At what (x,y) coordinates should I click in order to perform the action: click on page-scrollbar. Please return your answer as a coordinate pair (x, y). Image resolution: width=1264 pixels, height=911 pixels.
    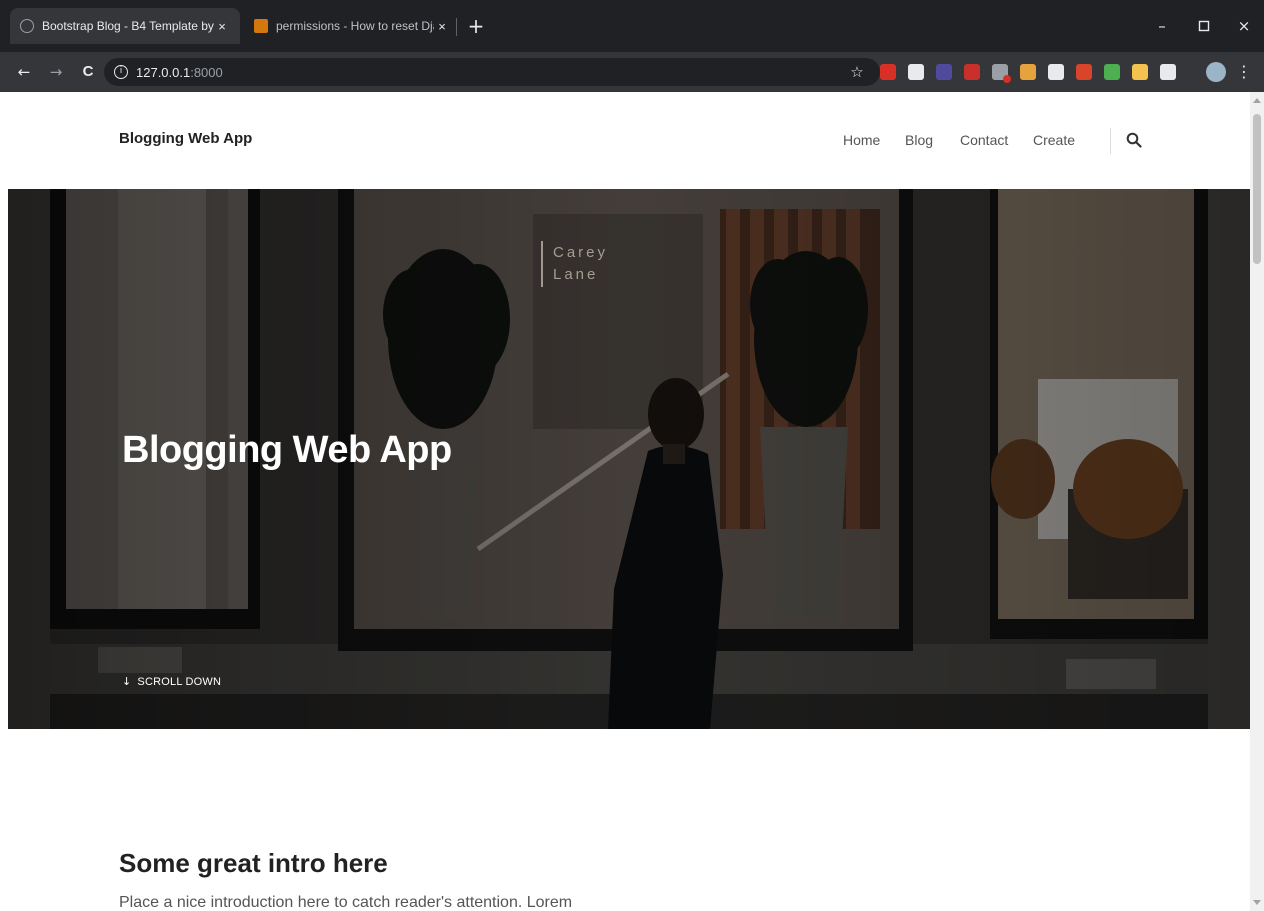
    Looking at the image, I should click on (1257, 501).